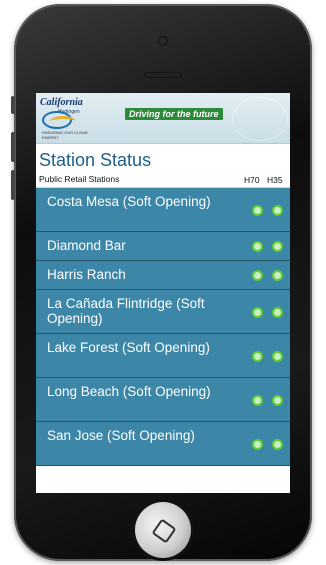  I want to click on station-row: Harris Ranch, so click(163, 275).